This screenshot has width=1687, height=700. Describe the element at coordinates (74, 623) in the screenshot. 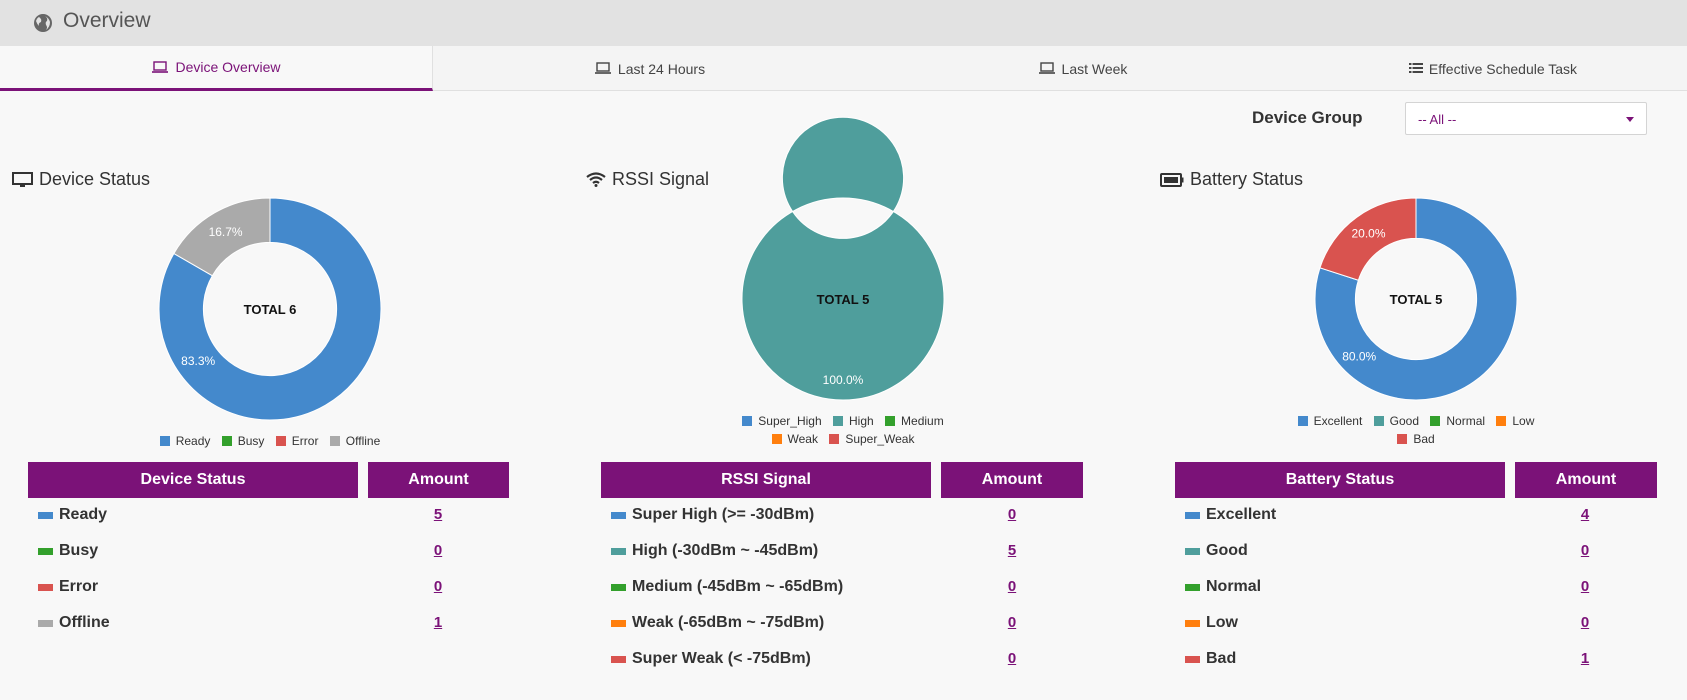

I see `table-row: Offline` at that location.